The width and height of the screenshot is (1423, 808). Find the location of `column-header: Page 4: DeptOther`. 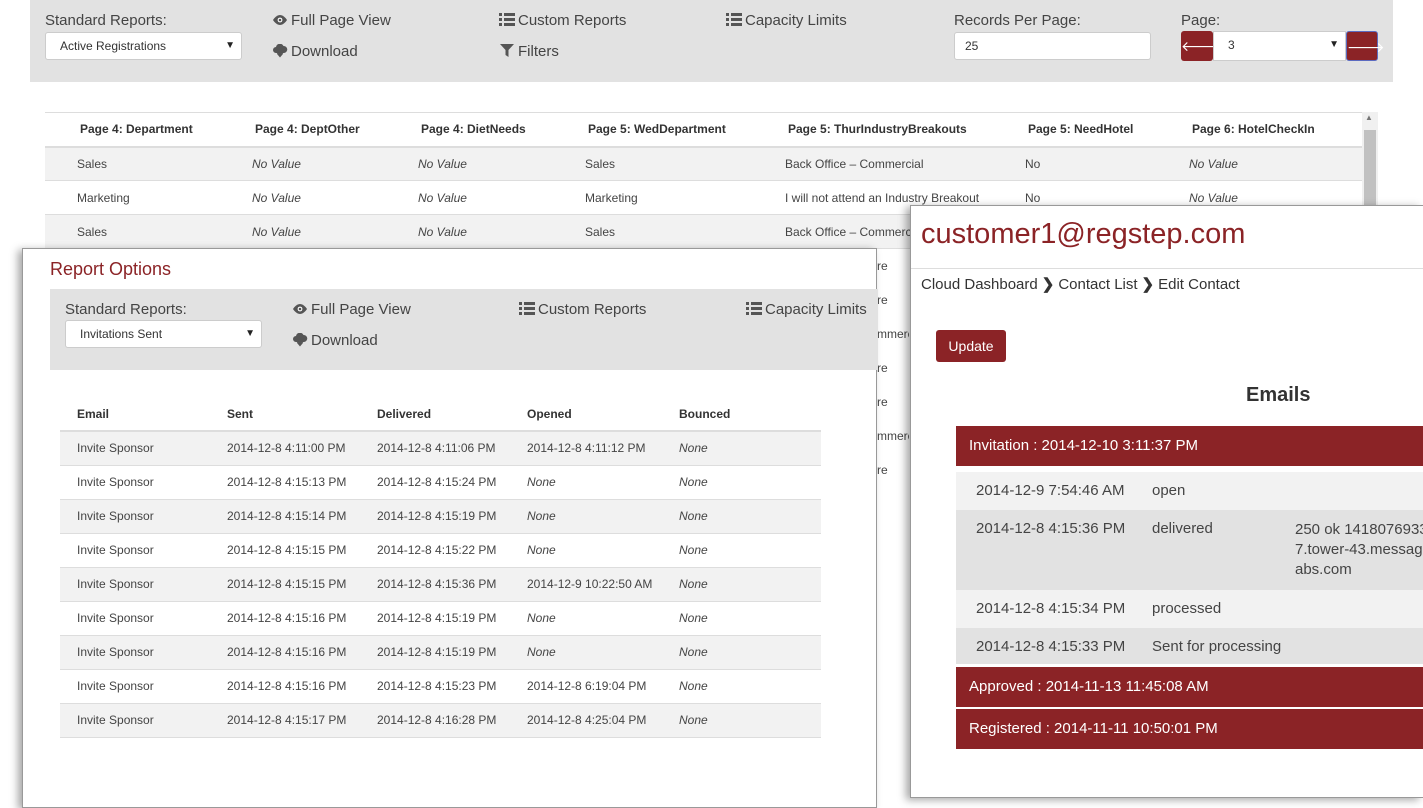

column-header: Page 4: DeptOther is located at coordinates (335, 130).